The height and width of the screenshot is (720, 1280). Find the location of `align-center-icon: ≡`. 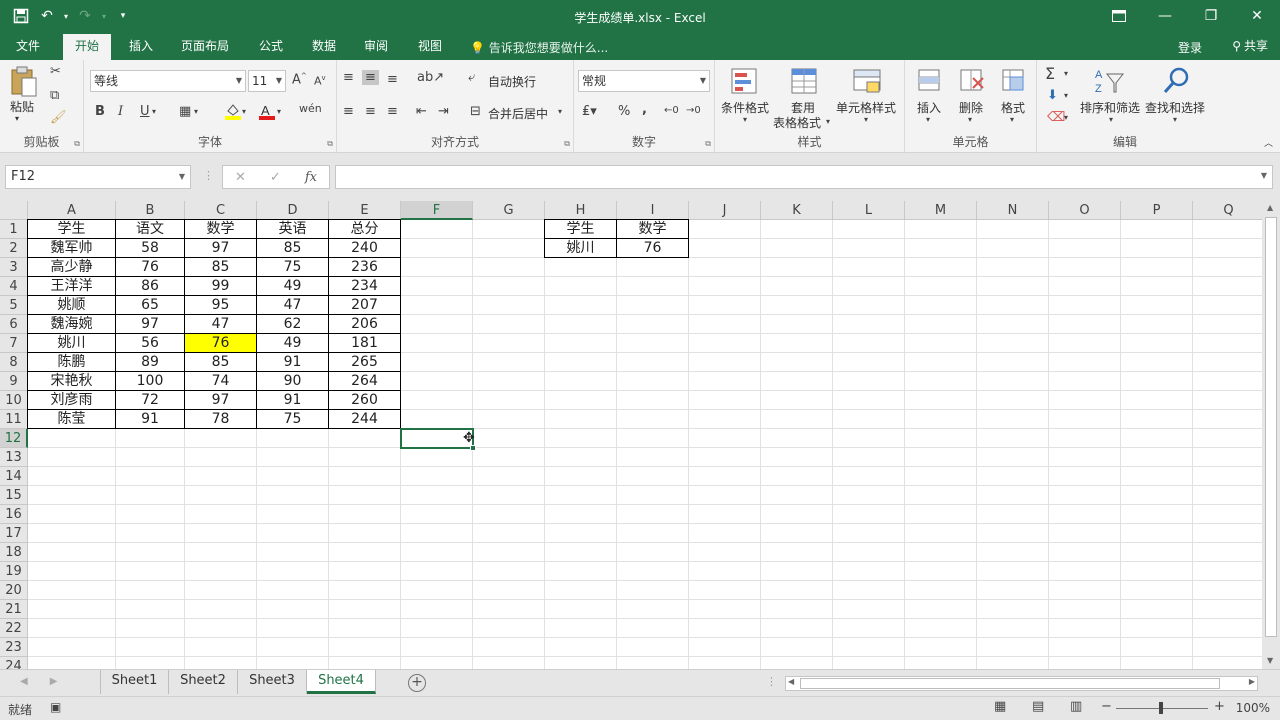

align-center-icon: ≡ is located at coordinates (370, 111).